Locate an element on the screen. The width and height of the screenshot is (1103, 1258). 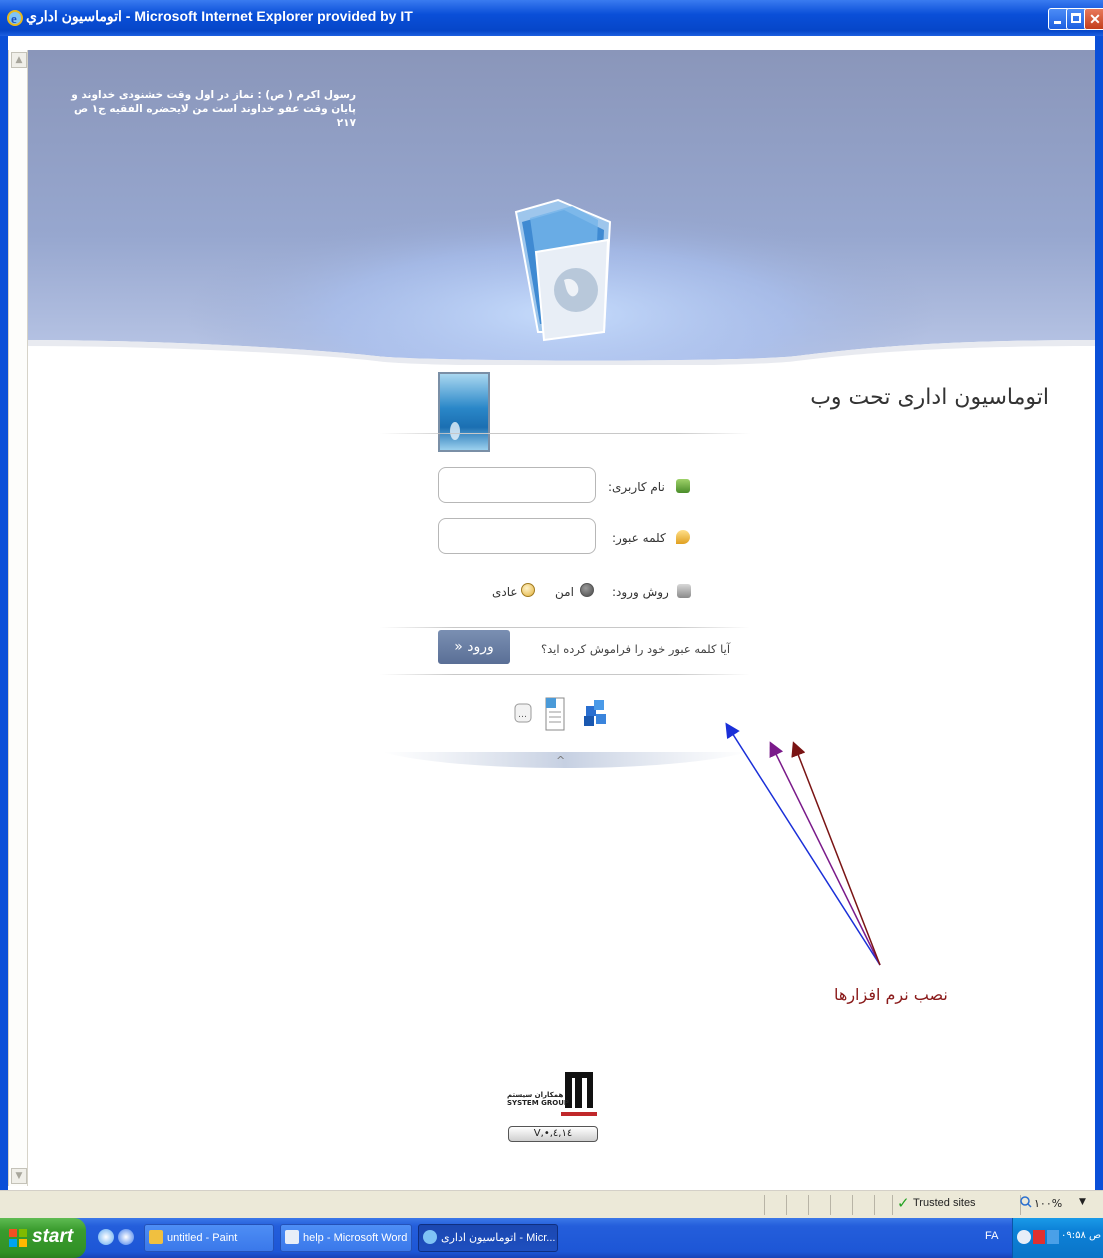
company-name-en: SYSTEM GROUP is located at coordinates (538, 1103).